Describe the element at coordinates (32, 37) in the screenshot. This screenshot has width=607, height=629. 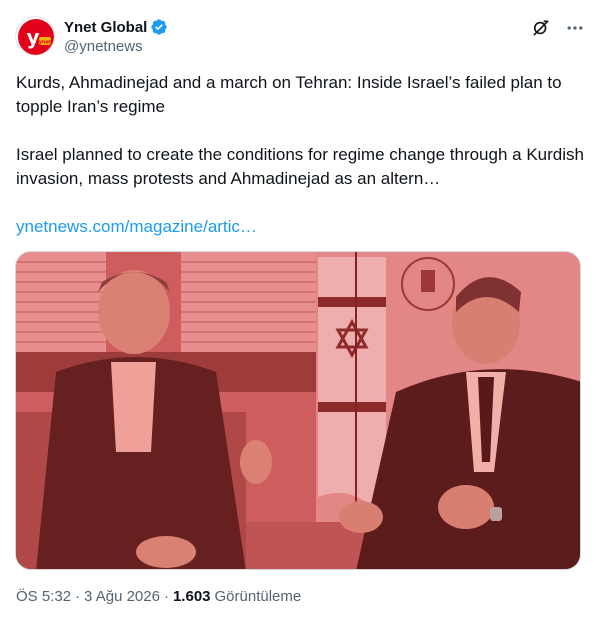
I see `svg-text: y` at that location.